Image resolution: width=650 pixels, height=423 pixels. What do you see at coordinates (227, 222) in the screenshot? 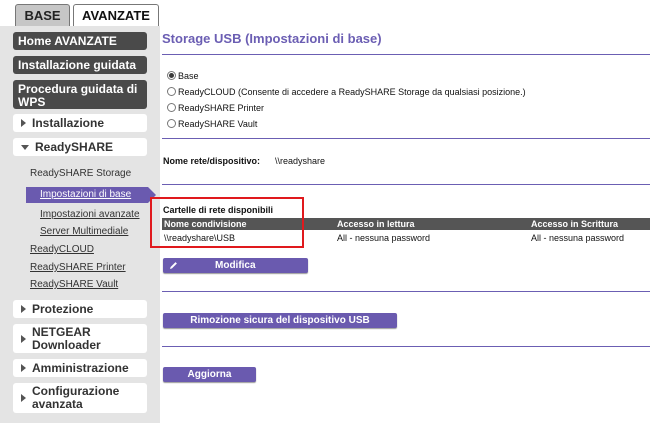
I see `highlight-box` at bounding box center [227, 222].